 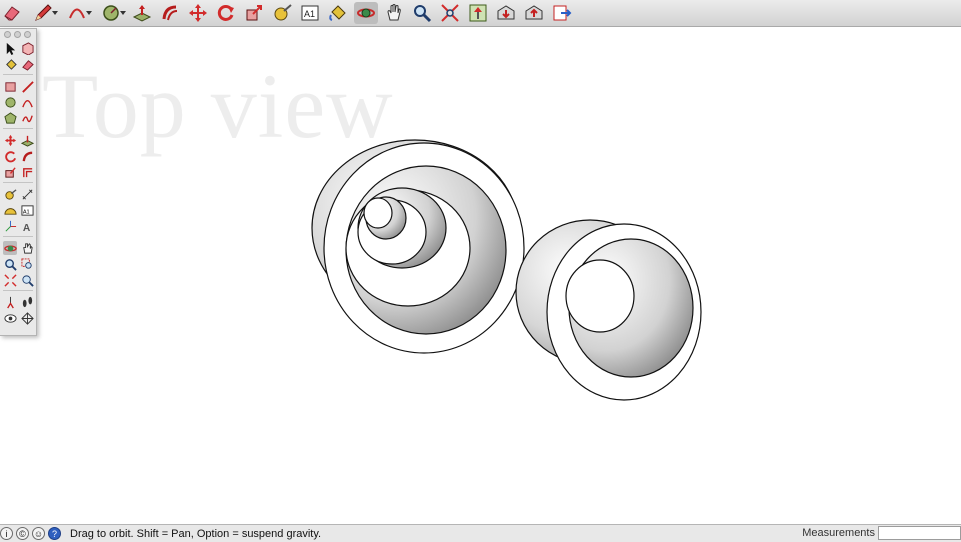 What do you see at coordinates (27, 264) in the screenshot?
I see `zoom-window-icon` at bounding box center [27, 264].